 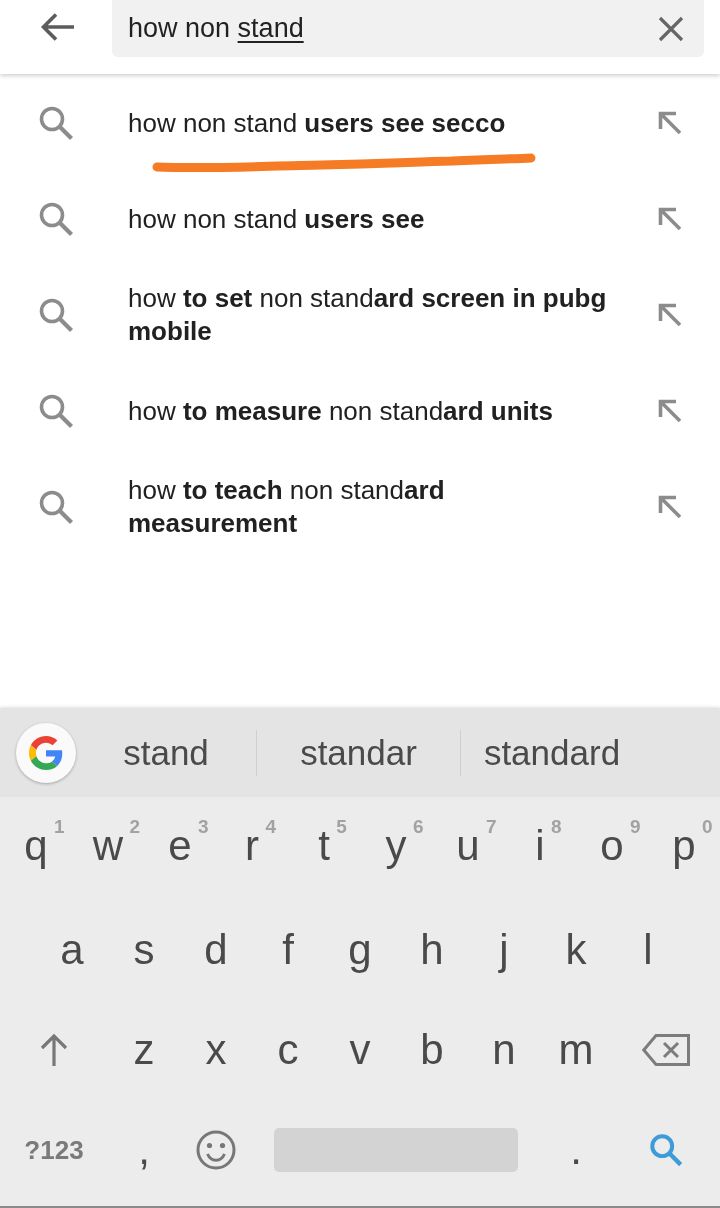 What do you see at coordinates (504, 1050) in the screenshot?
I see `key: n` at bounding box center [504, 1050].